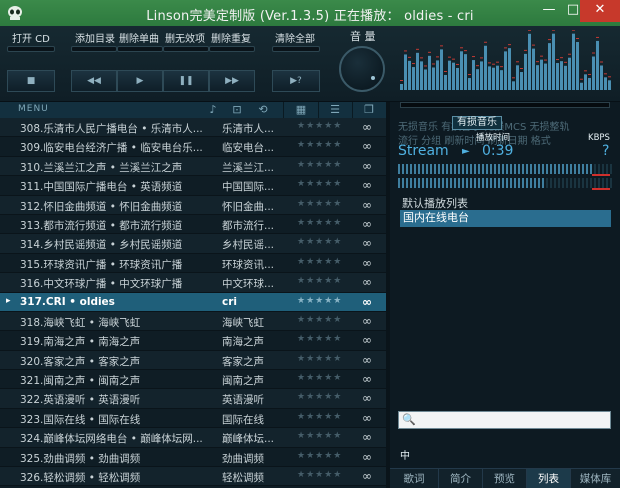 The width and height of the screenshot is (620, 488). What do you see at coordinates (605, 151) in the screenshot?
I see `help-icon: ?` at bounding box center [605, 151].